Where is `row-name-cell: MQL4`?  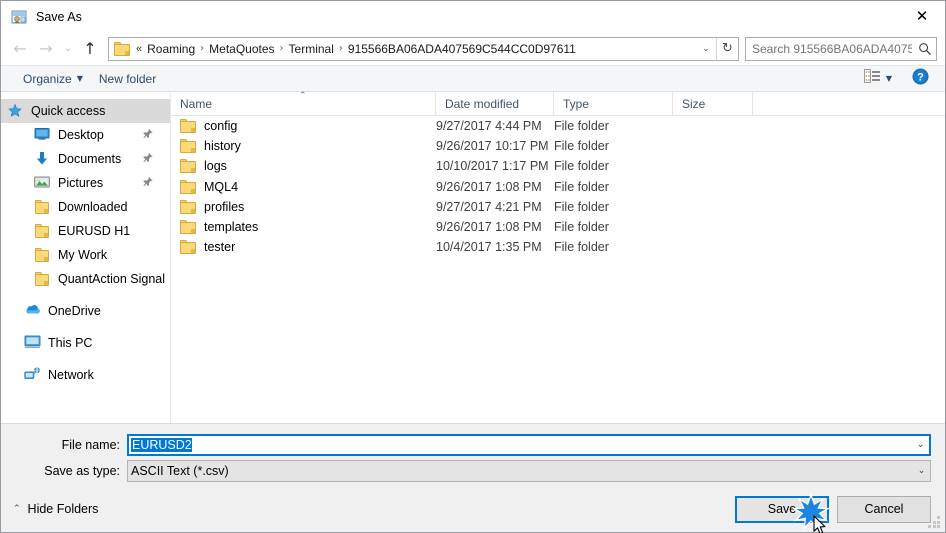
row-name-cell: MQL4 is located at coordinates (303, 186).